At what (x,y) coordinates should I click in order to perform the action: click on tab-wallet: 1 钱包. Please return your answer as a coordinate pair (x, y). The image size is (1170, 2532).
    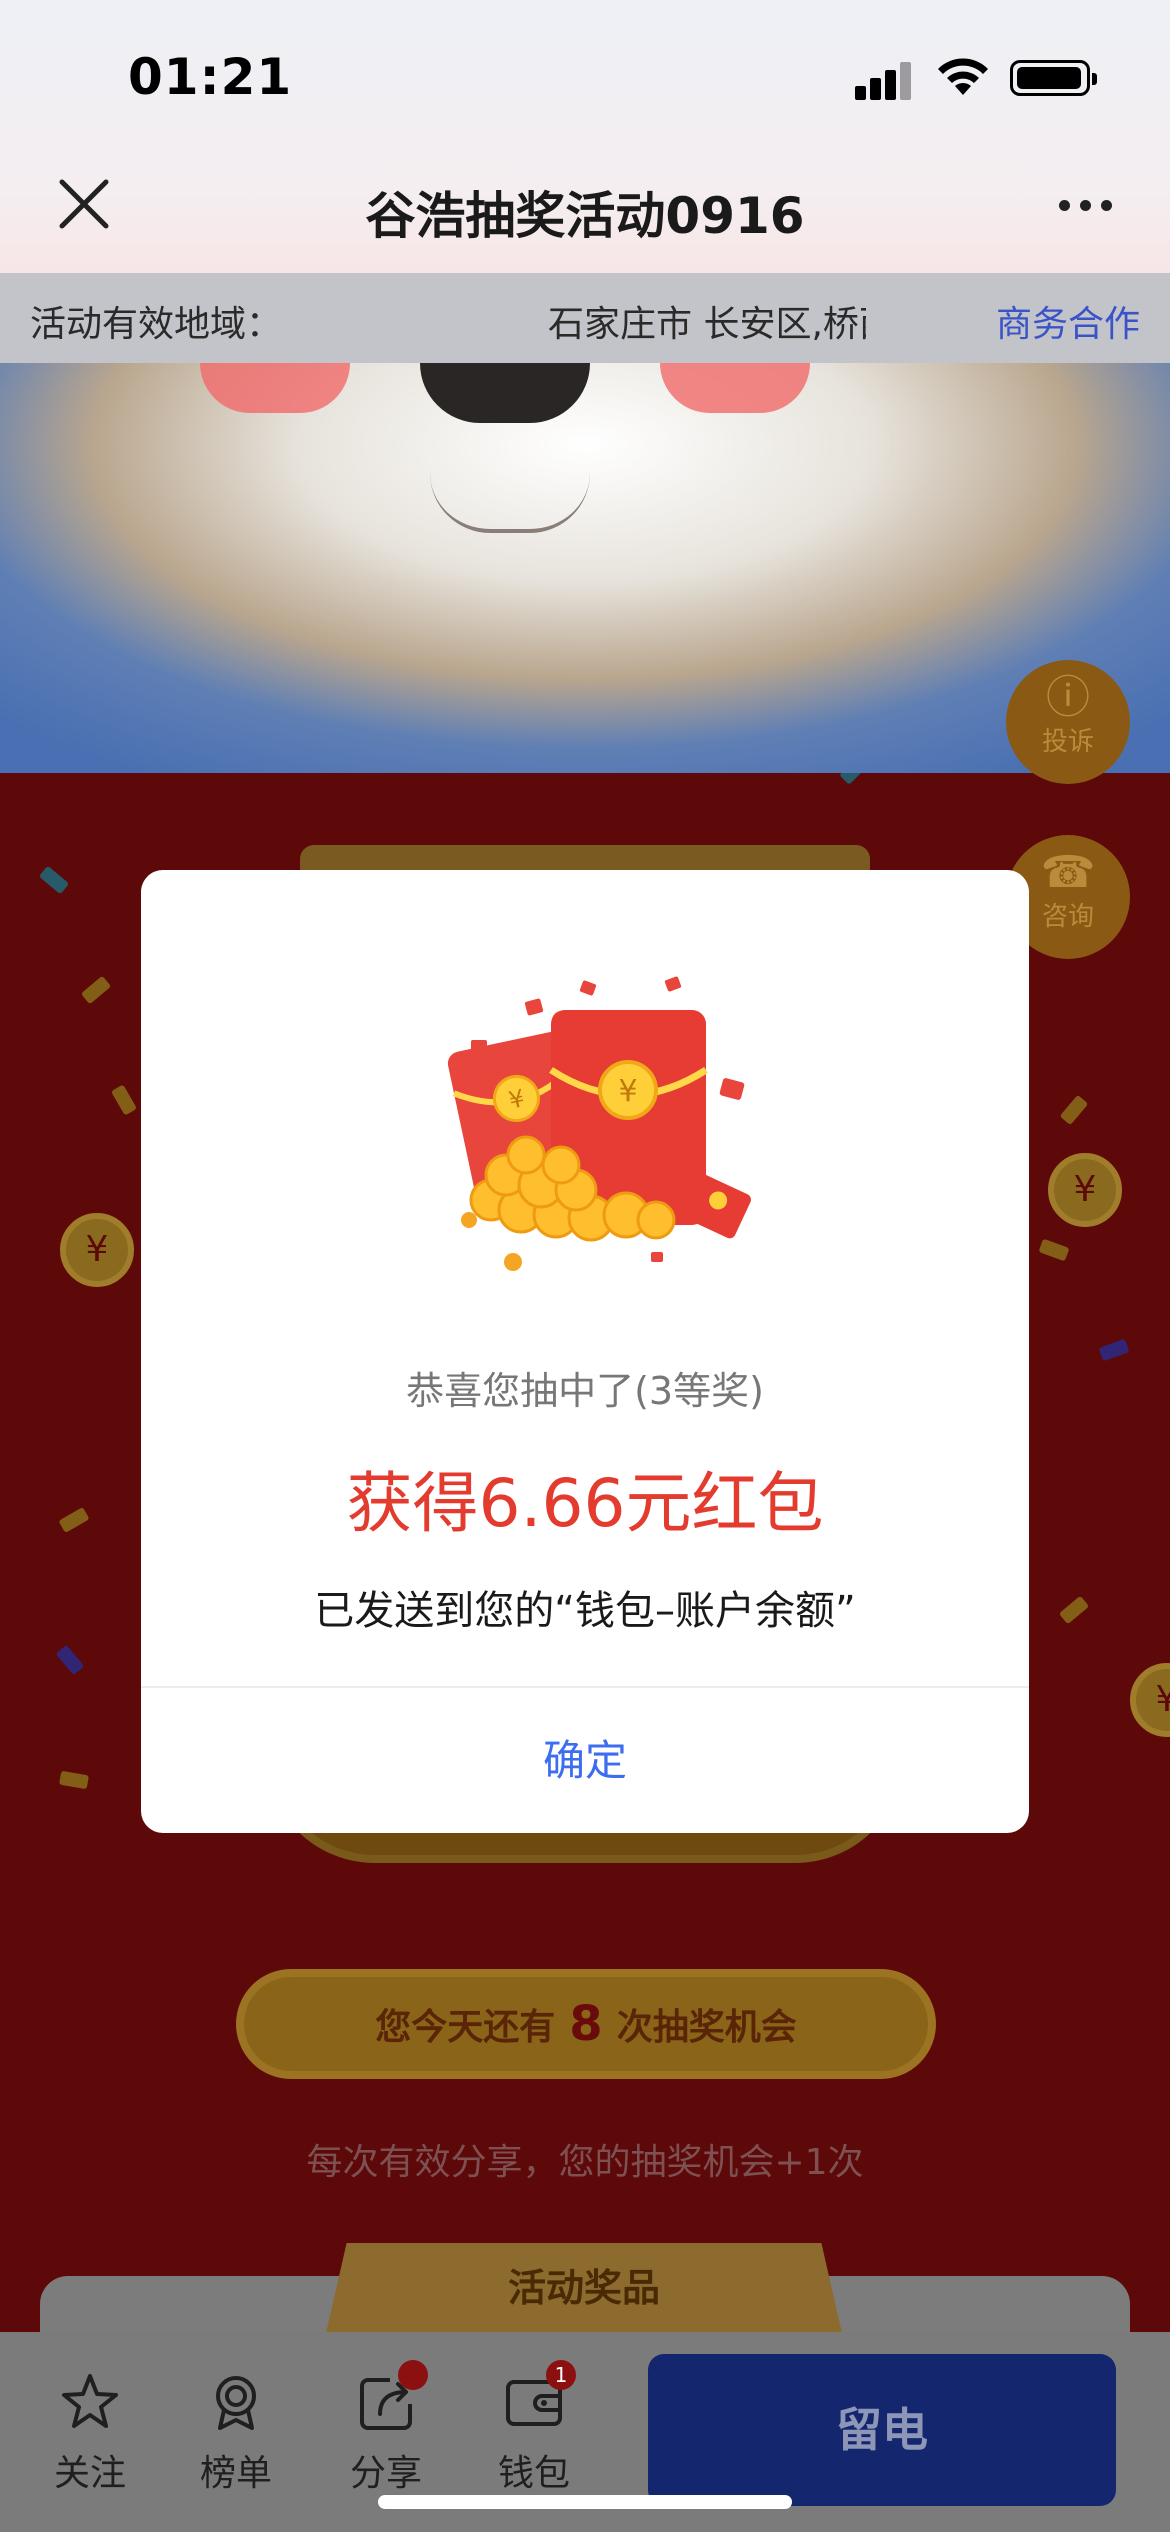
    Looking at the image, I should click on (534, 2428).